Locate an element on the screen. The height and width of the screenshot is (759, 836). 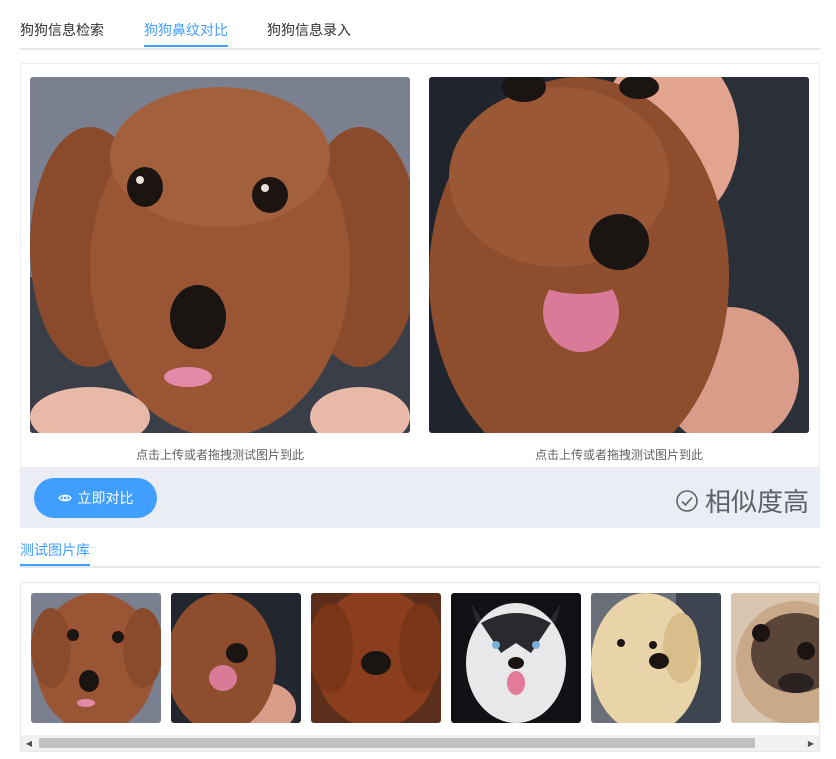
active-tab-indicator is located at coordinates (186, 46).